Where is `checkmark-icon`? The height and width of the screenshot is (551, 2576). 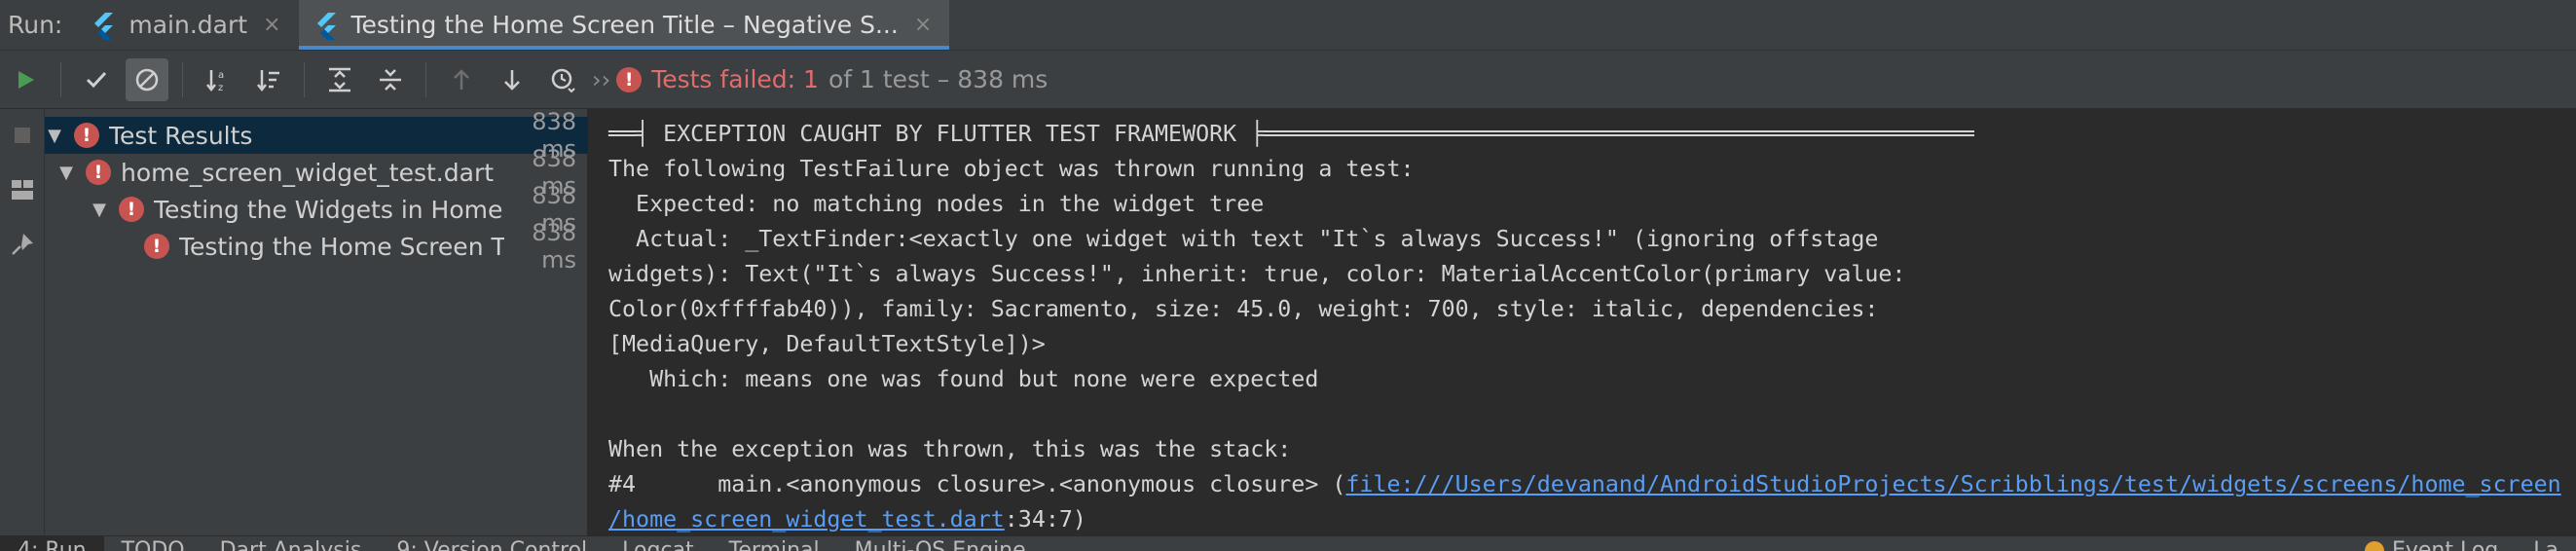
checkmark-icon is located at coordinates (96, 79).